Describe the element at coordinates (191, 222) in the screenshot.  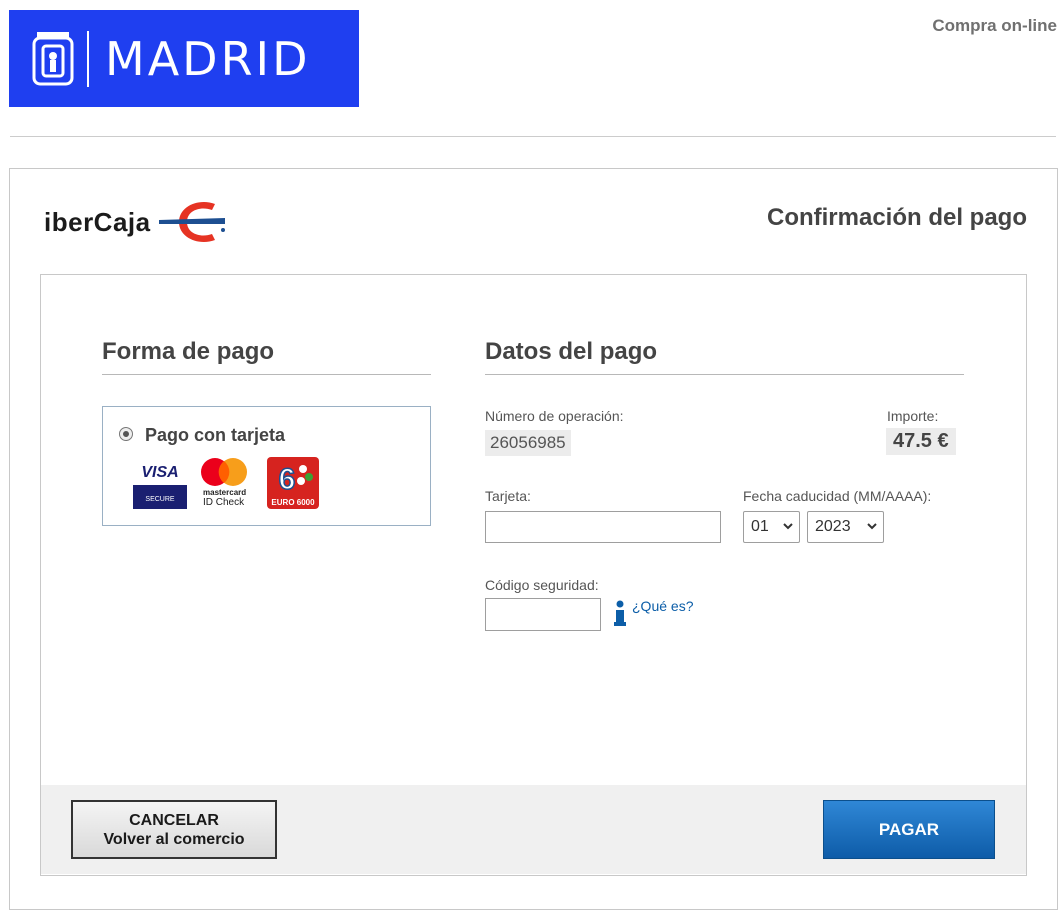
I see `euro-swoosh-icon` at that location.